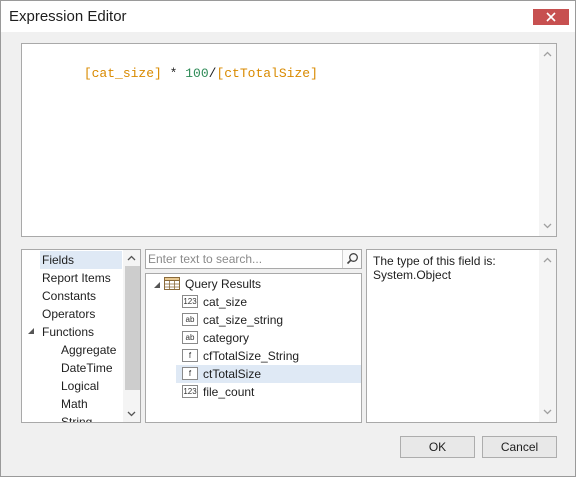 The image size is (576, 477). I want to click on category-item-operators: Operators, so click(68, 314).